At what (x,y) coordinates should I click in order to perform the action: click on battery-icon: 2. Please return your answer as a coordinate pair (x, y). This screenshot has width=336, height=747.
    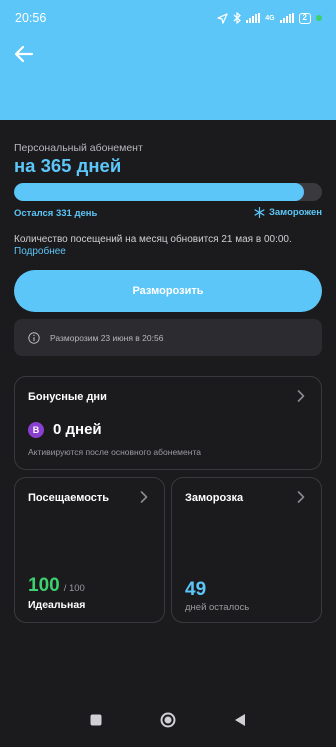
    Looking at the image, I should click on (304, 18).